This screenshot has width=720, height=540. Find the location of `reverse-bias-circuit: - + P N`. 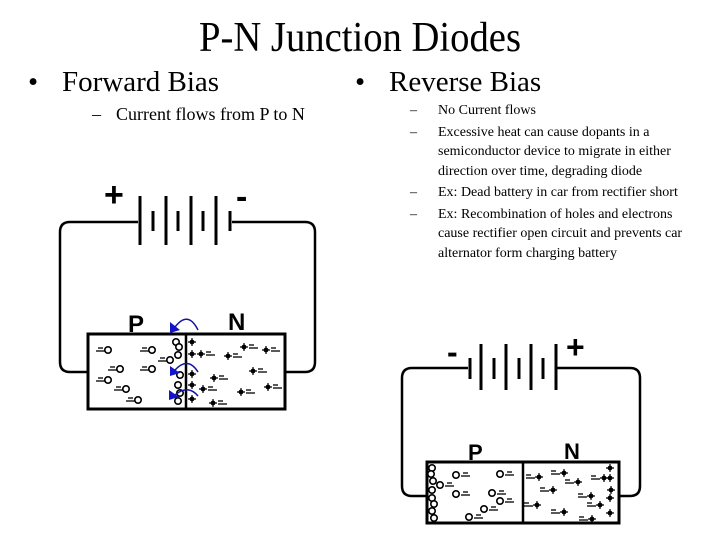

reverse-bias-circuit: - + P N is located at coordinates (521, 427).